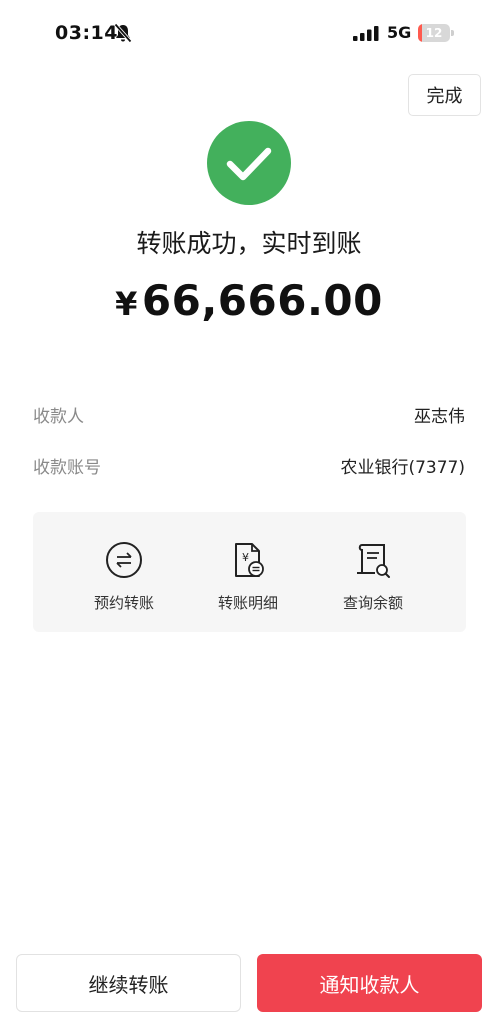 This screenshot has height=1031, width=498. What do you see at coordinates (369, 983) in the screenshot?
I see `notify-payee-button: 通知收款人` at bounding box center [369, 983].